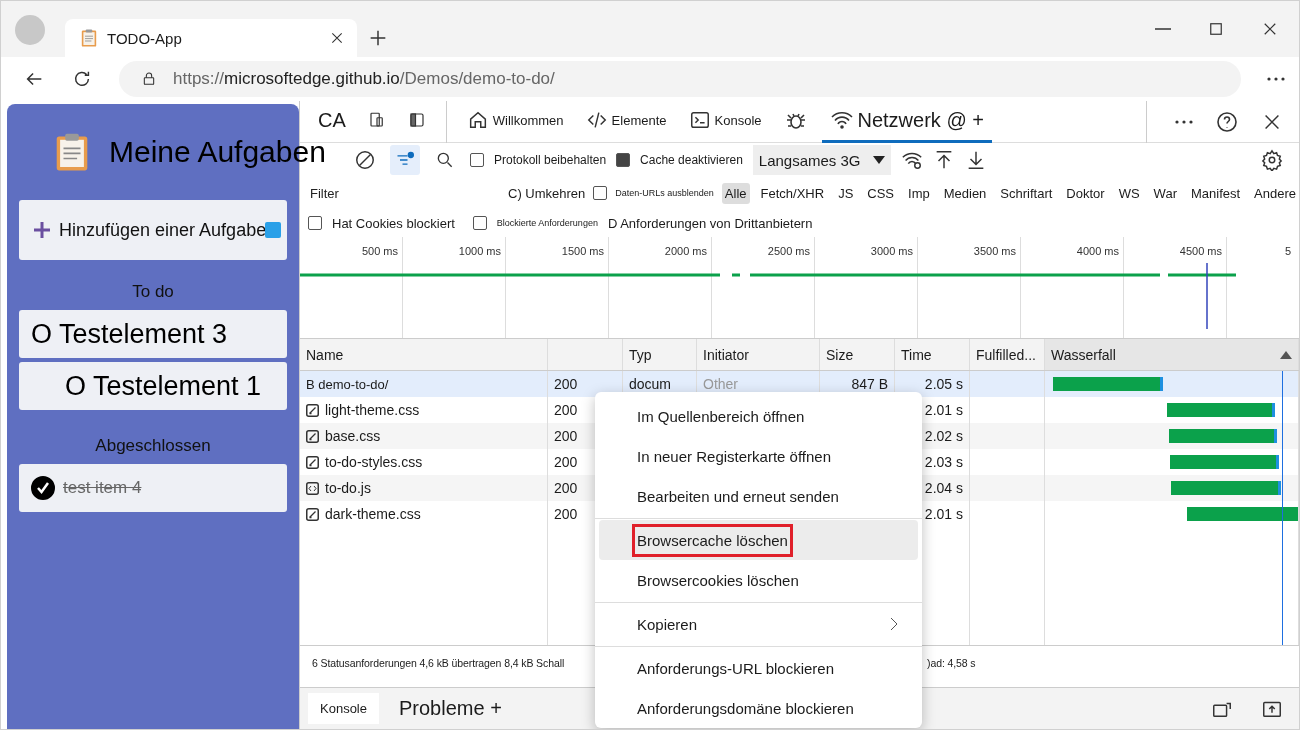 The height and width of the screenshot is (730, 1300). I want to click on status-text: 6 Statusanforderungen 4,6 kB übertragen 8,4 kB Schall, so click(438, 662).